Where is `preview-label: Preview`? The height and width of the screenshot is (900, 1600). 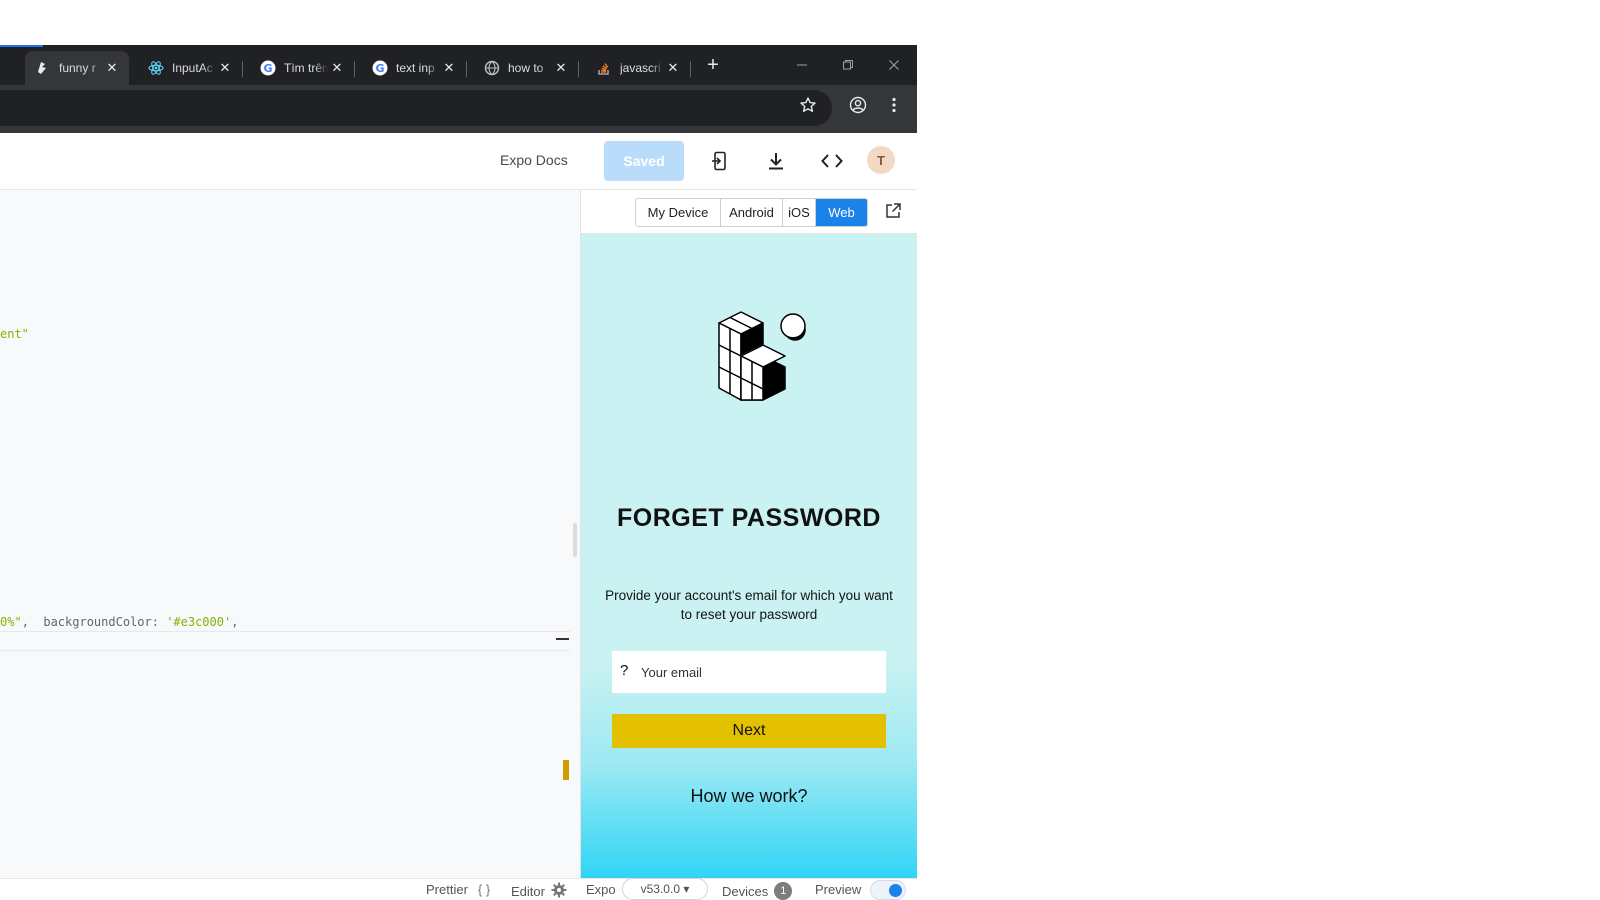
preview-label: Preview is located at coordinates (838, 889).